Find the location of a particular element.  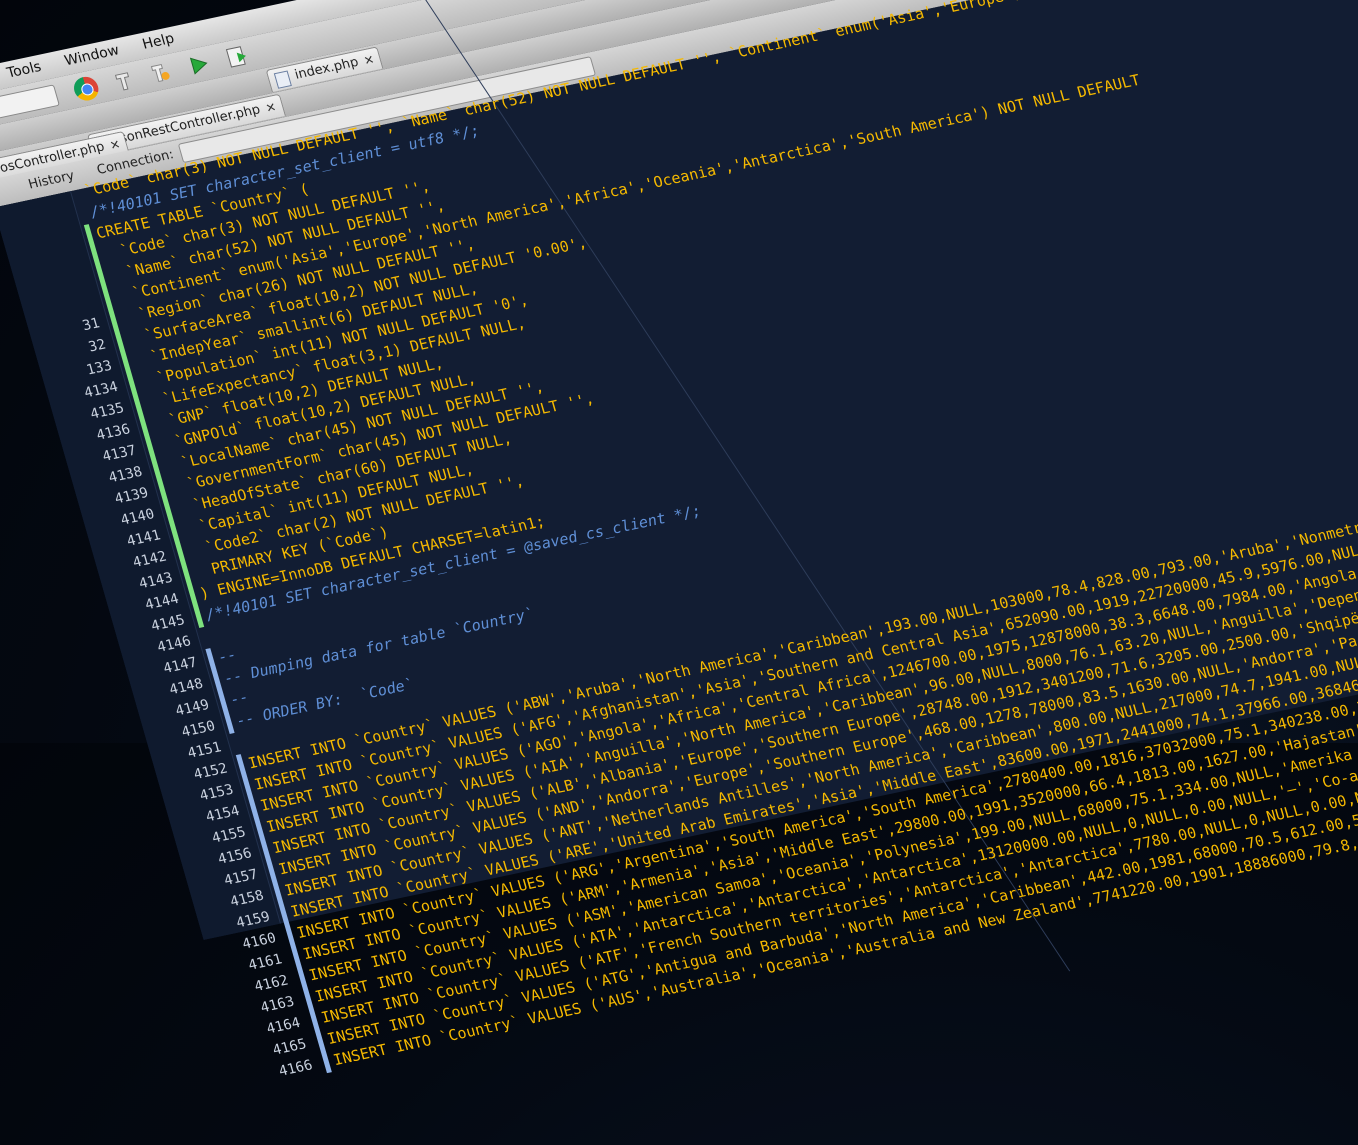

history-button: History is located at coordinates (51, 180).